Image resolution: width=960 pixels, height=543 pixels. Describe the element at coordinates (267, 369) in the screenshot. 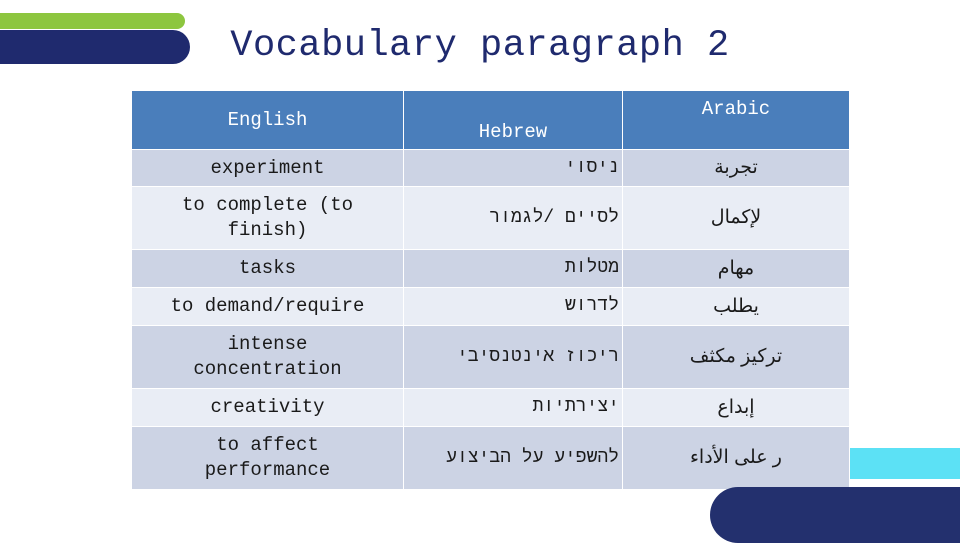

I see `english-line: concentration` at that location.